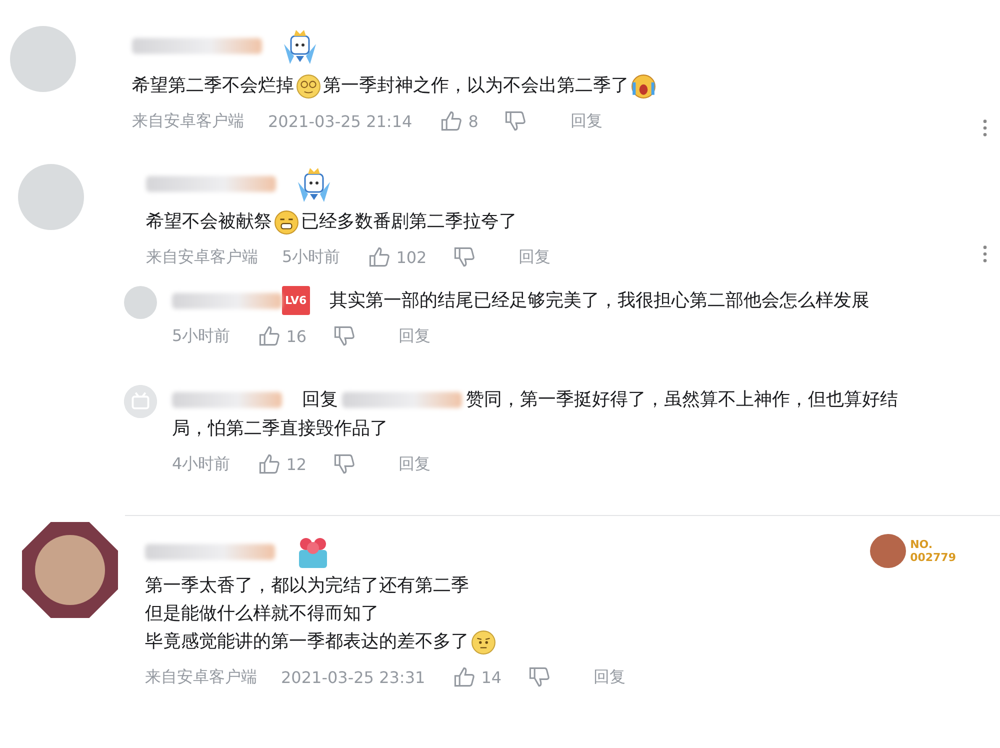 This screenshot has height=748, width=1000. I want to click on comment-text: 希望不会被献祭, so click(209, 222).